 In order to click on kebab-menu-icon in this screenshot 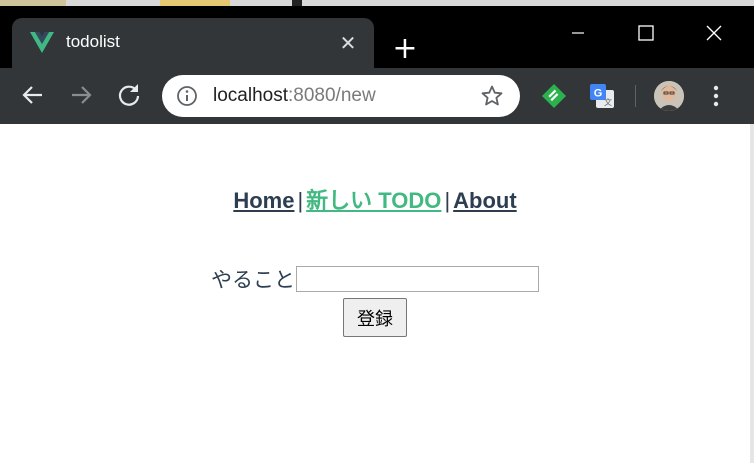, I will do `click(716, 96)`.